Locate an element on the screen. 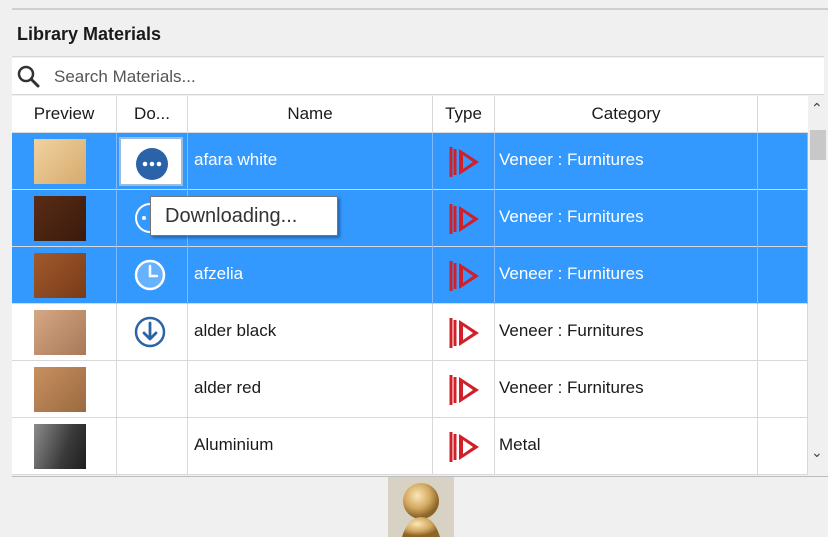  table-row: alder red Veneer : Furnitures is located at coordinates (410, 389).